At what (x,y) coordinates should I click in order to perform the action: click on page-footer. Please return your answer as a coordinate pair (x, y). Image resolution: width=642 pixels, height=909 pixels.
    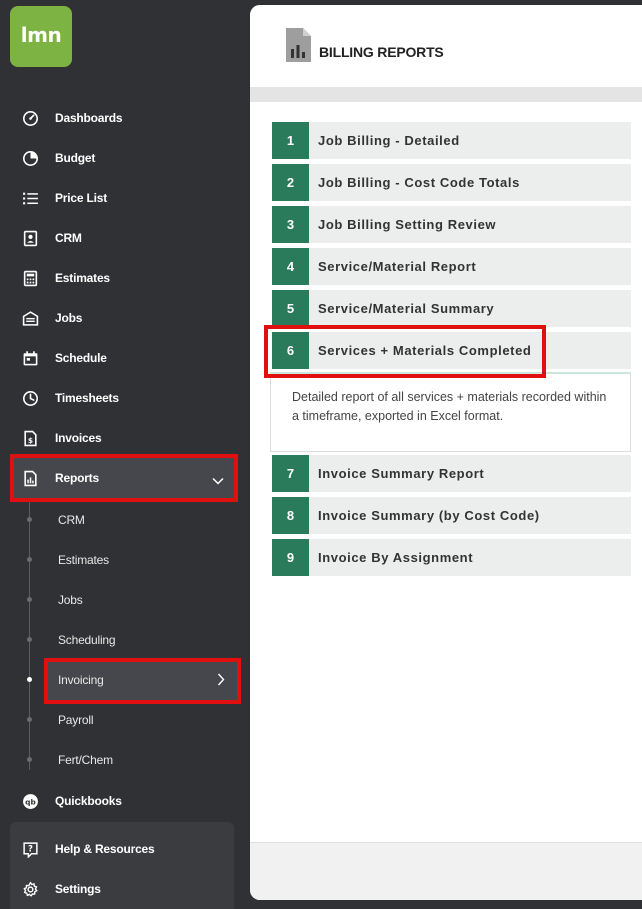
    Looking at the image, I should click on (446, 871).